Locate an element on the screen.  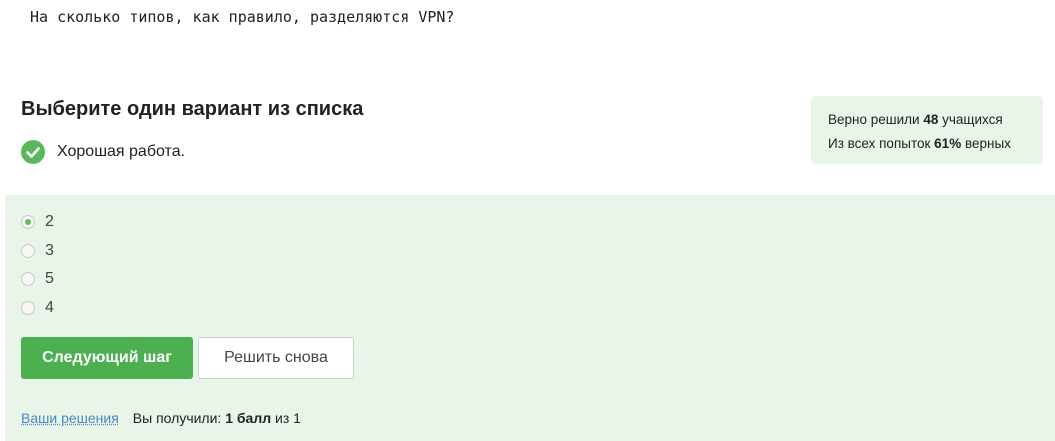
score-prefix: Вы получили: is located at coordinates (177, 418).